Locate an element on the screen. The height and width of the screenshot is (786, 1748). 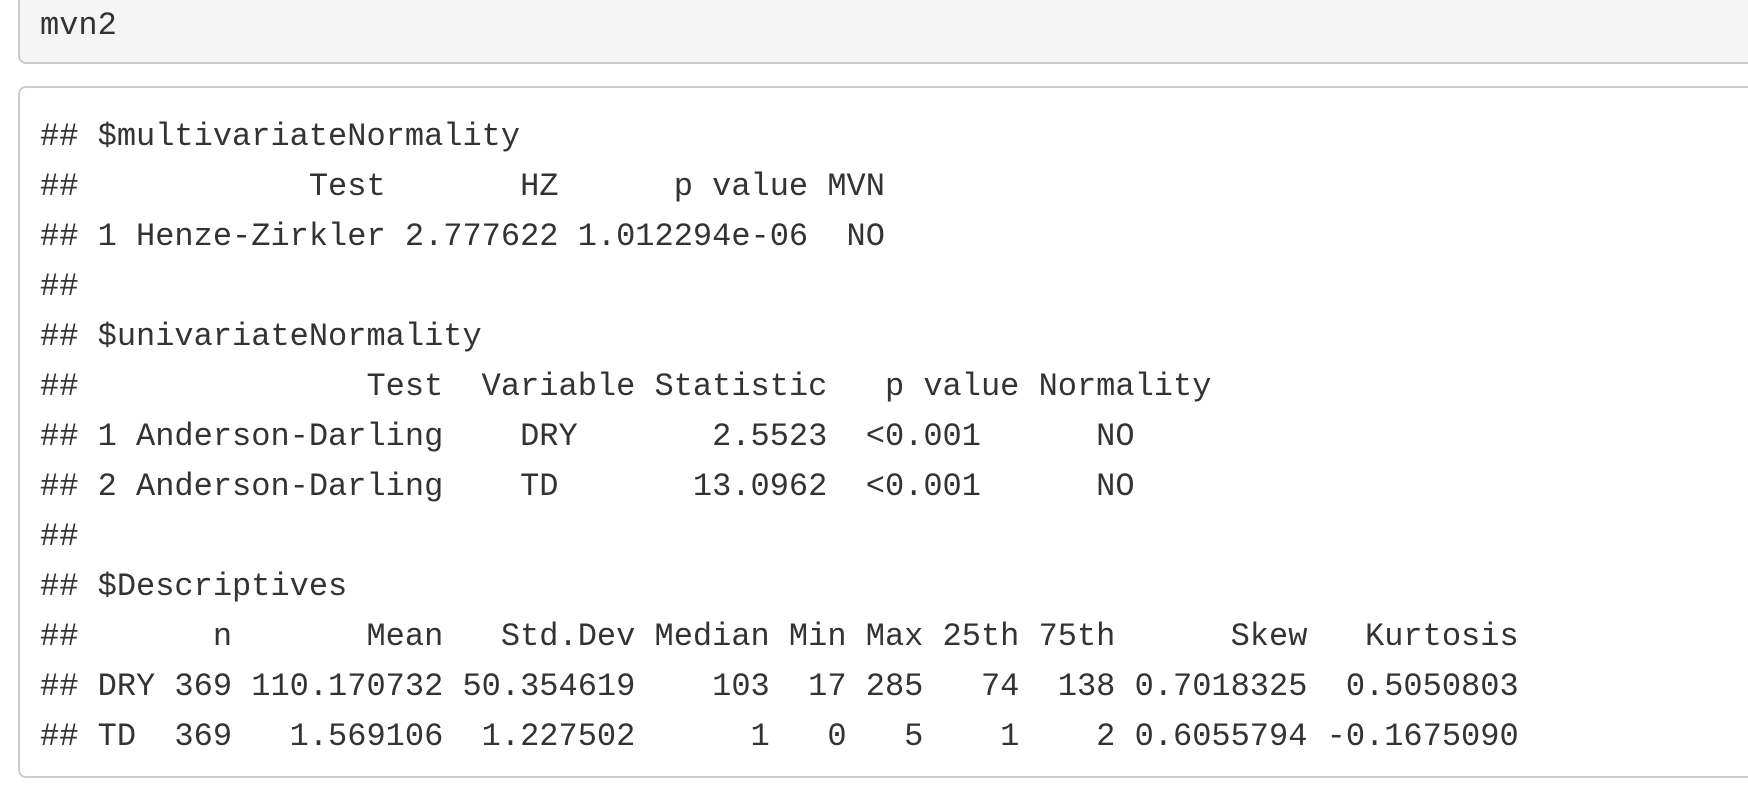
output-line-univariate-header: ## $univariateNormality is located at coordinates (261, 336).